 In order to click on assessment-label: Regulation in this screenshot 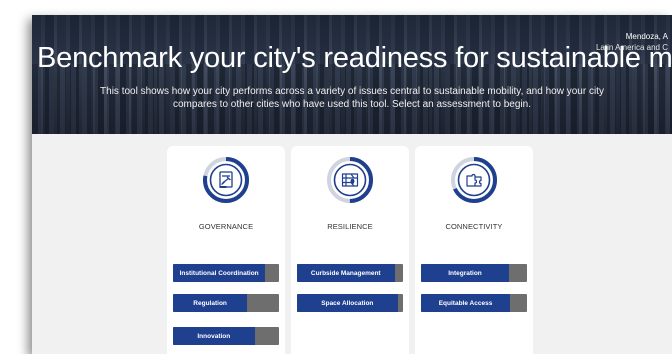, I will do `click(210, 303)`.